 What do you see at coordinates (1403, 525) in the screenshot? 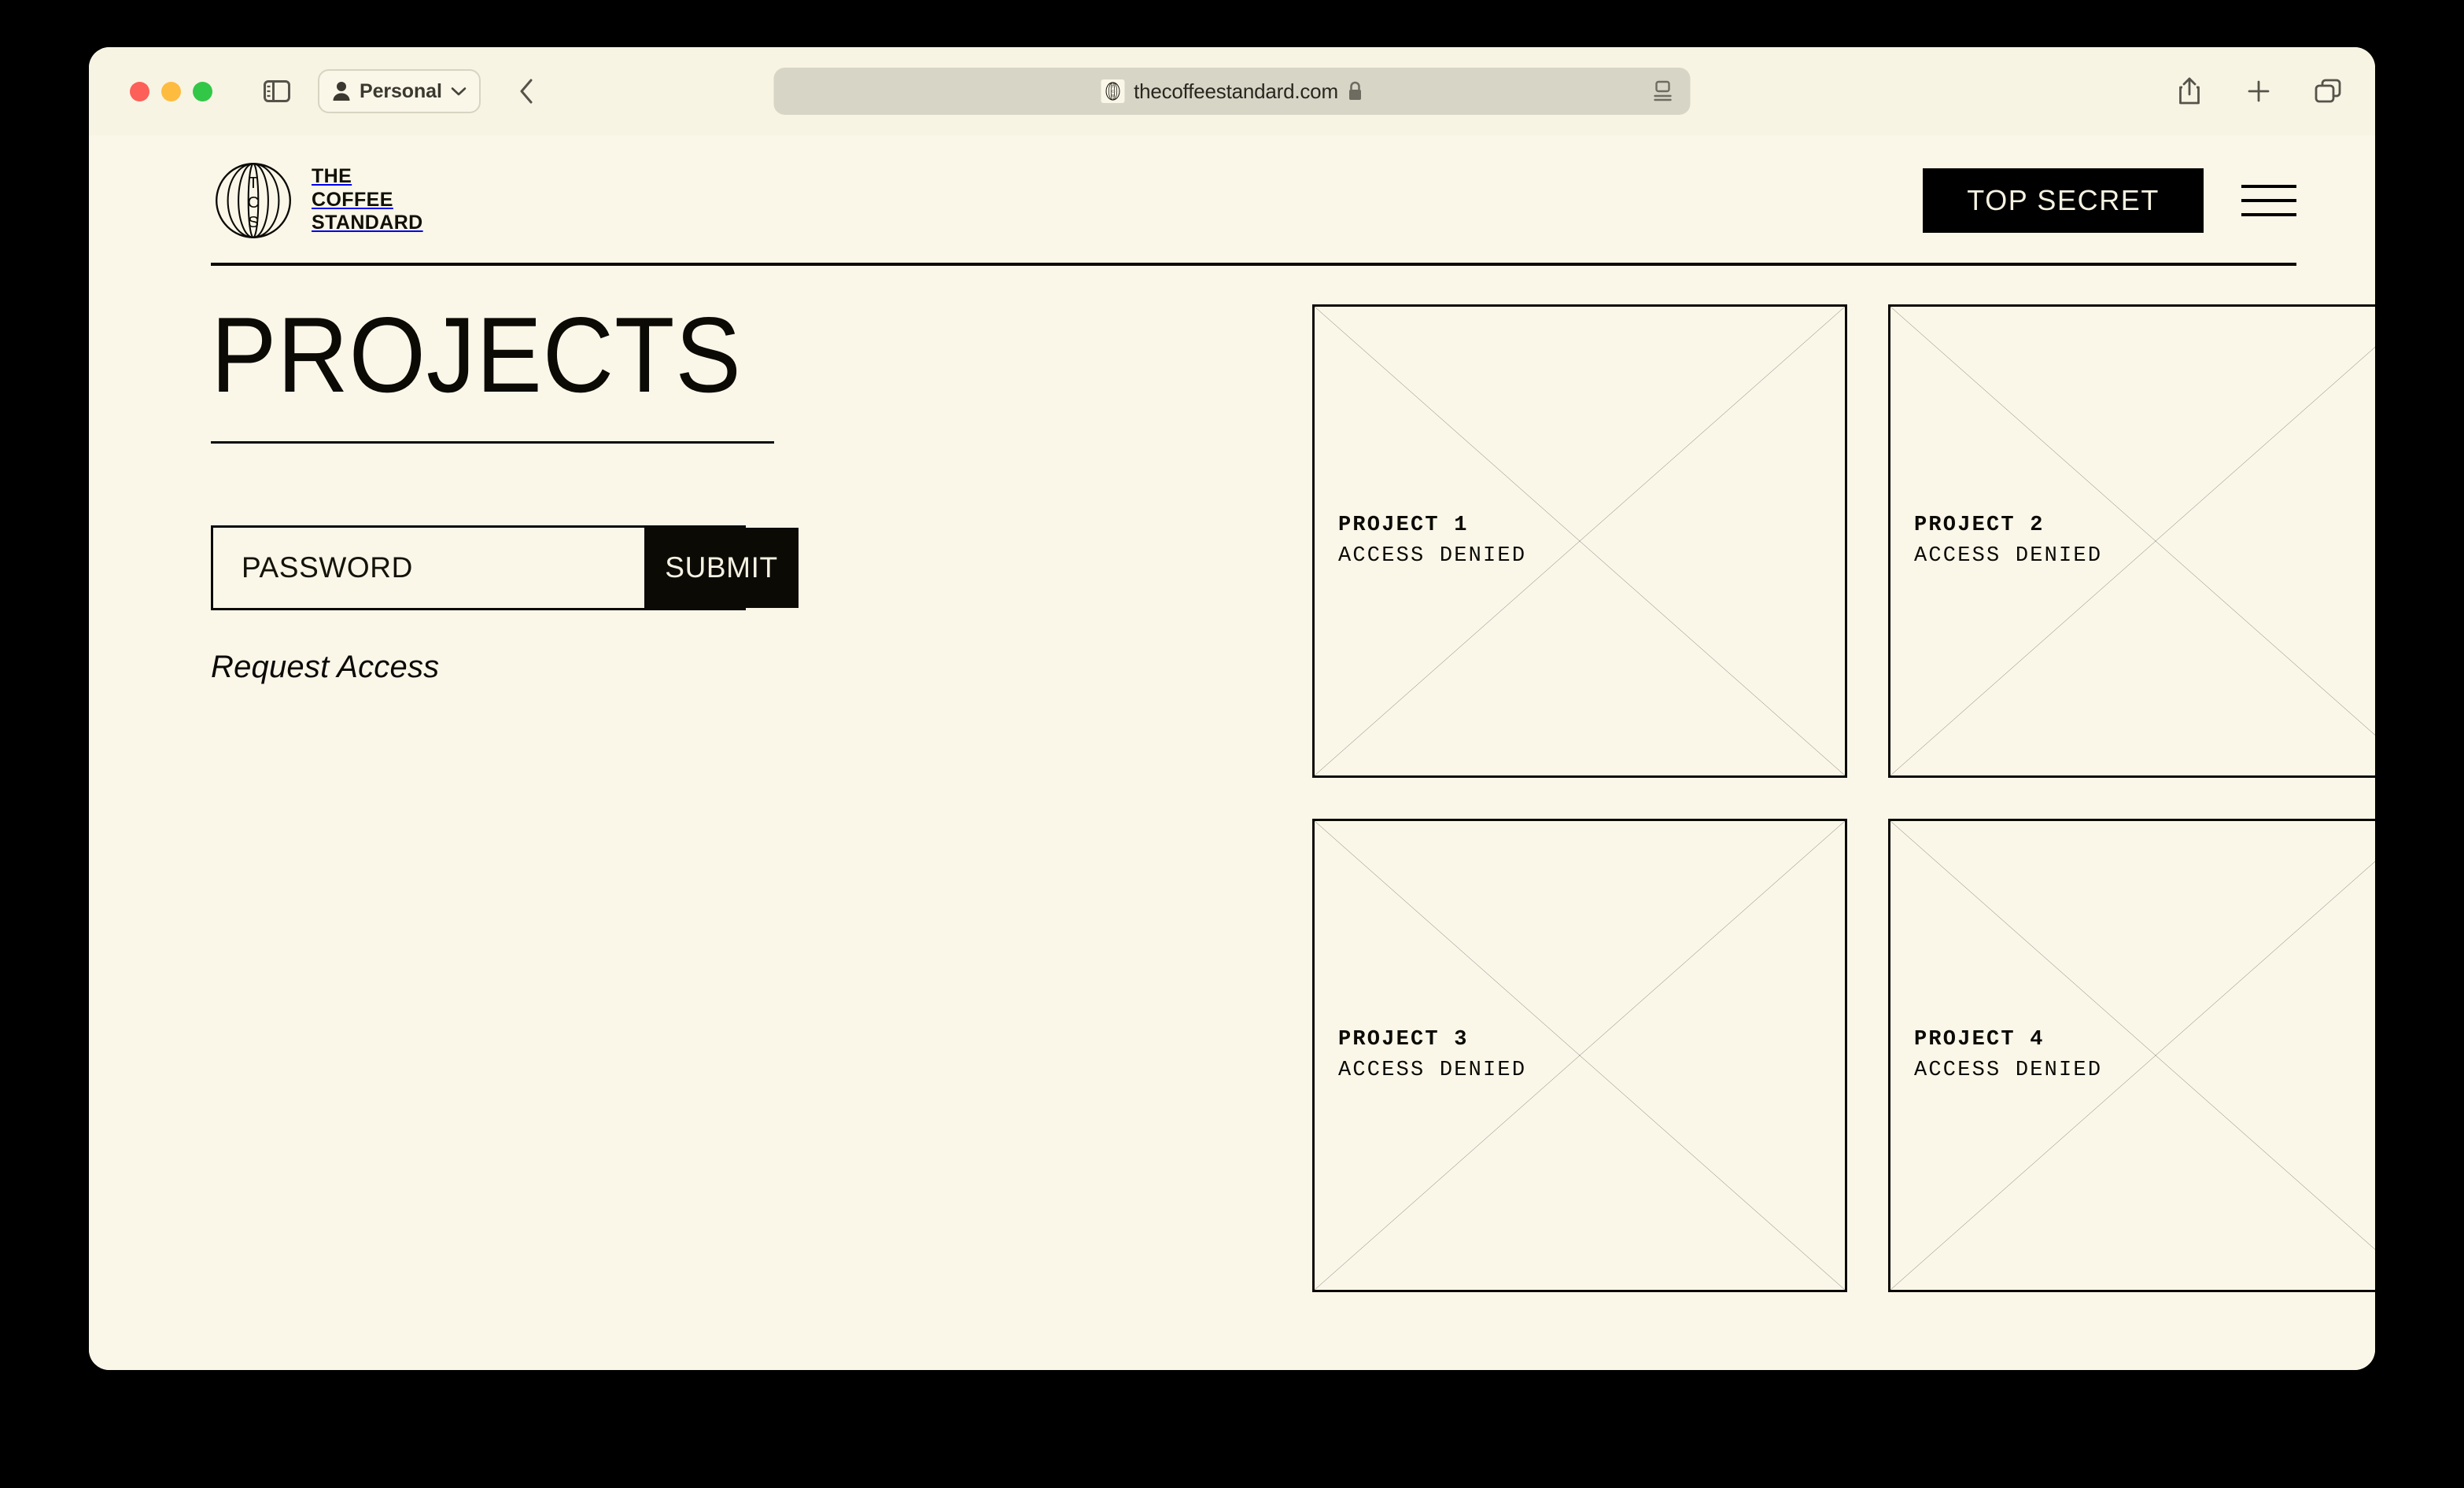
I see `project-title: PROJECT 1` at bounding box center [1403, 525].